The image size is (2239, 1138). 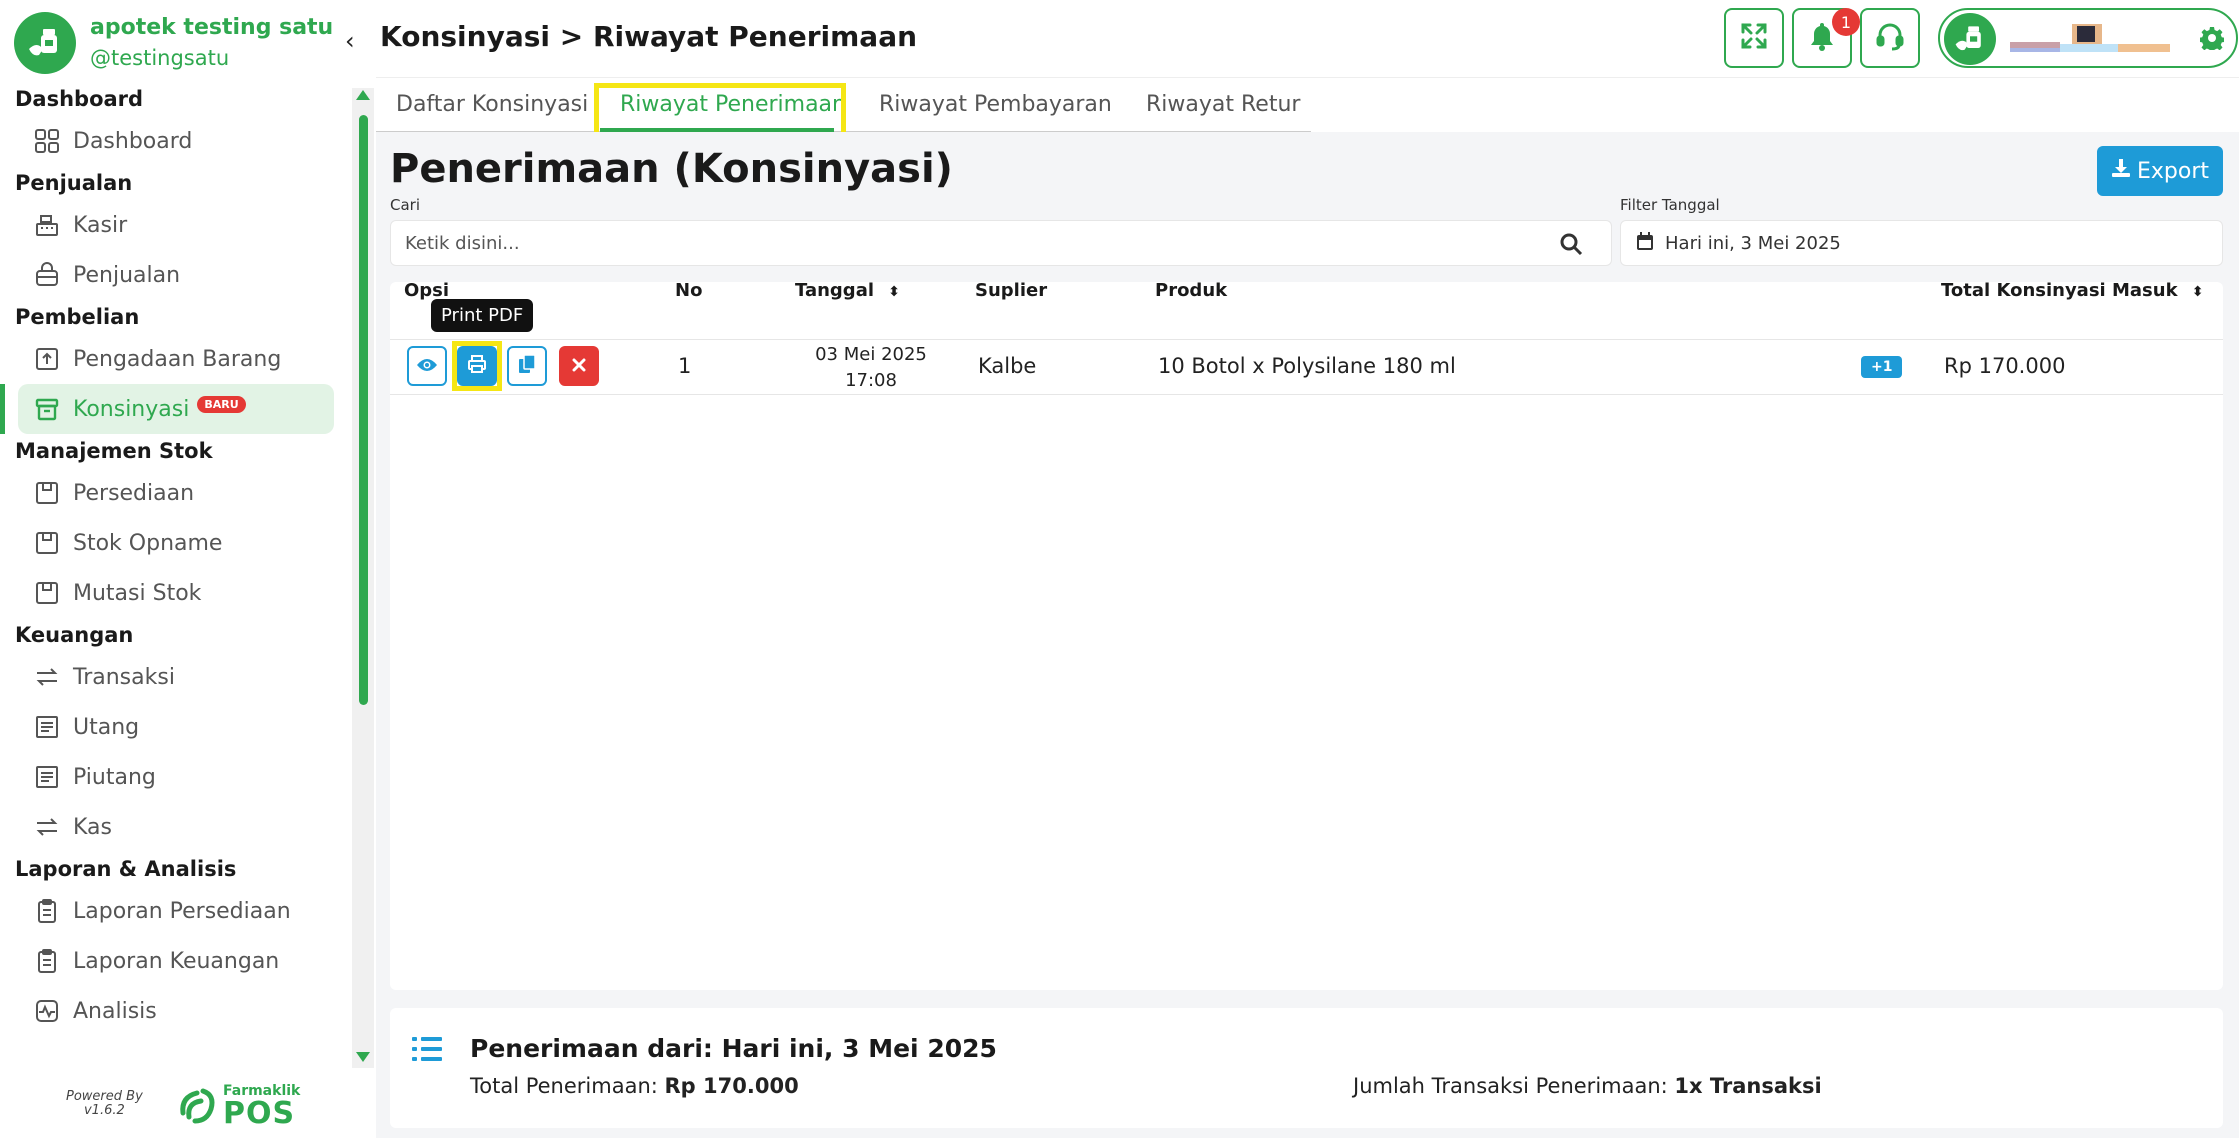 I want to click on archive-box-icon, so click(x=47, y=409).